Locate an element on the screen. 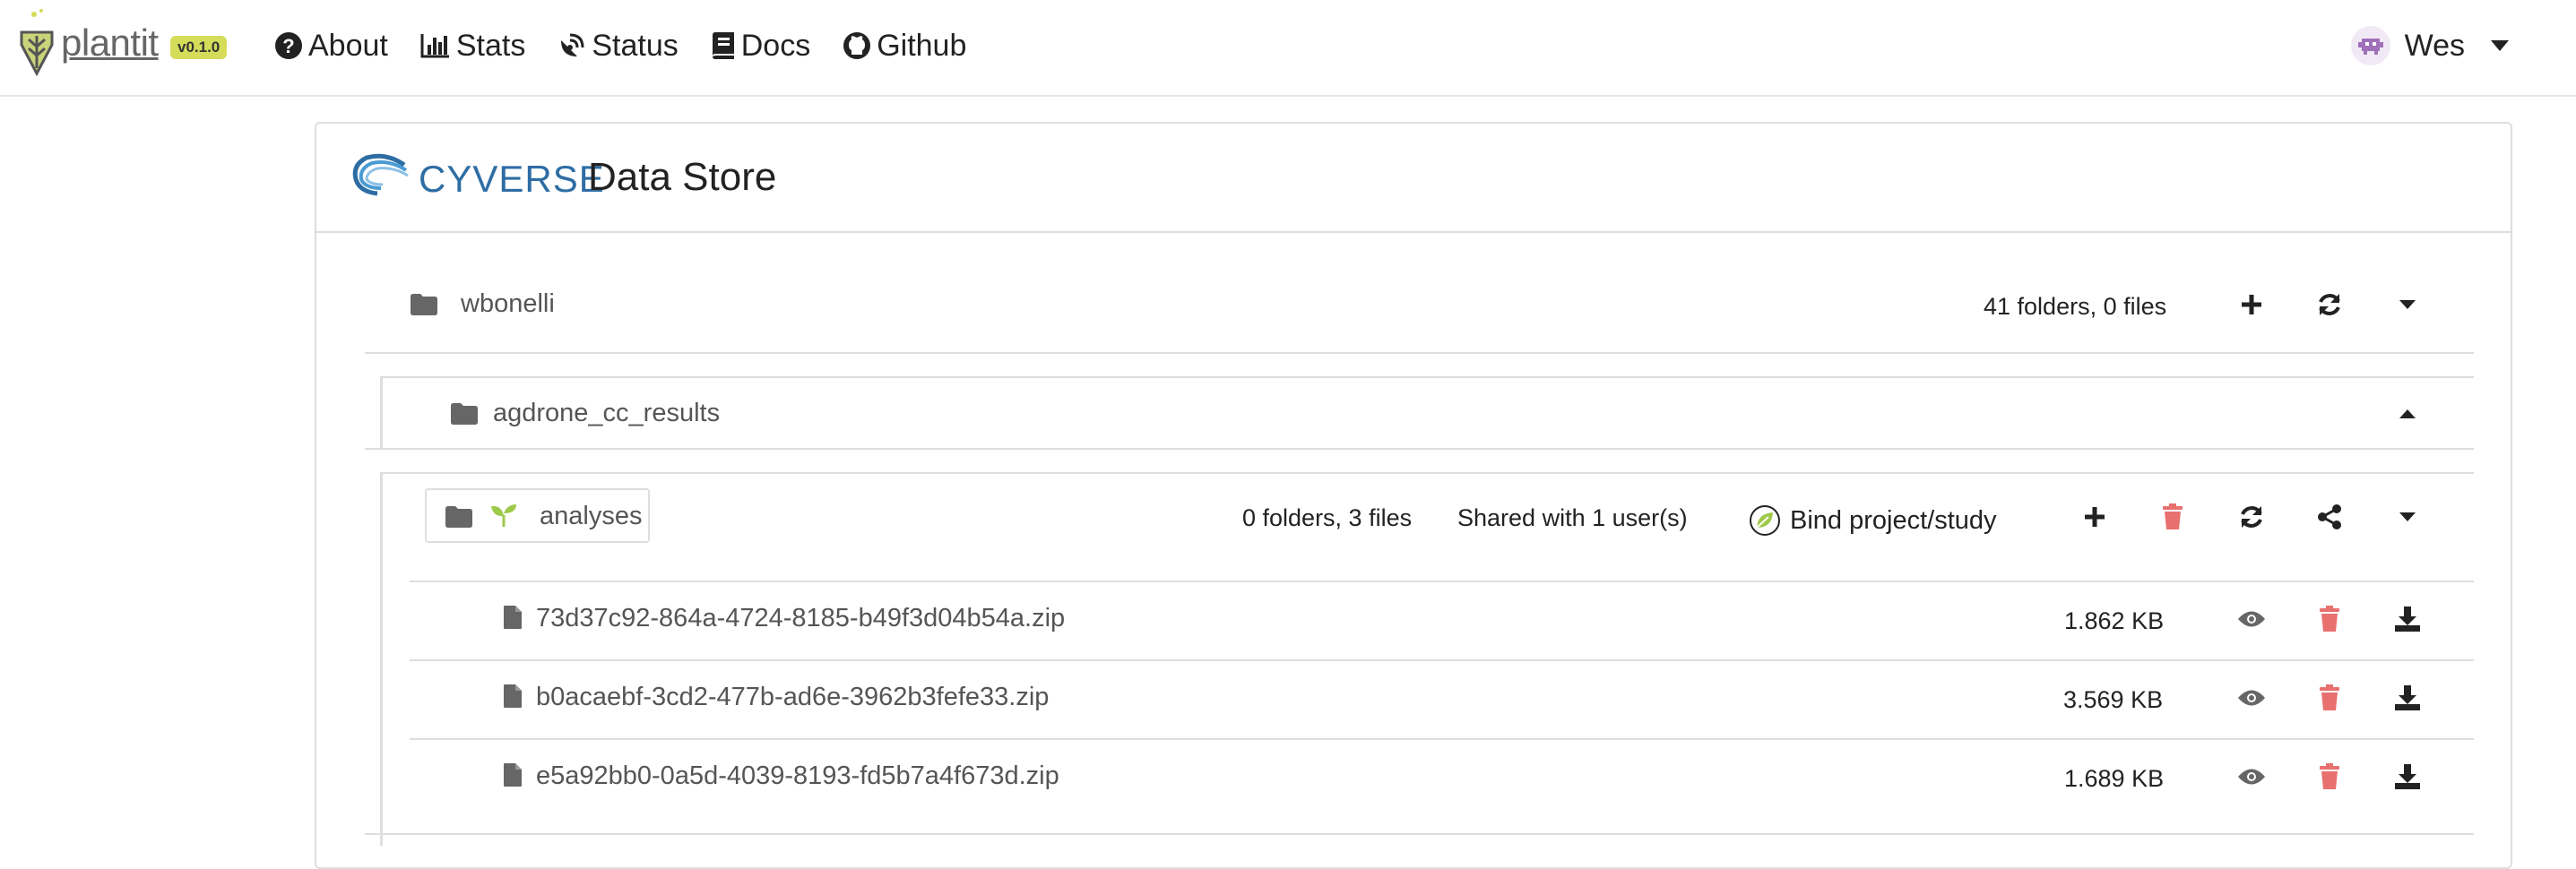 The image size is (2576, 869). nav-status-label: Status is located at coordinates (635, 46).